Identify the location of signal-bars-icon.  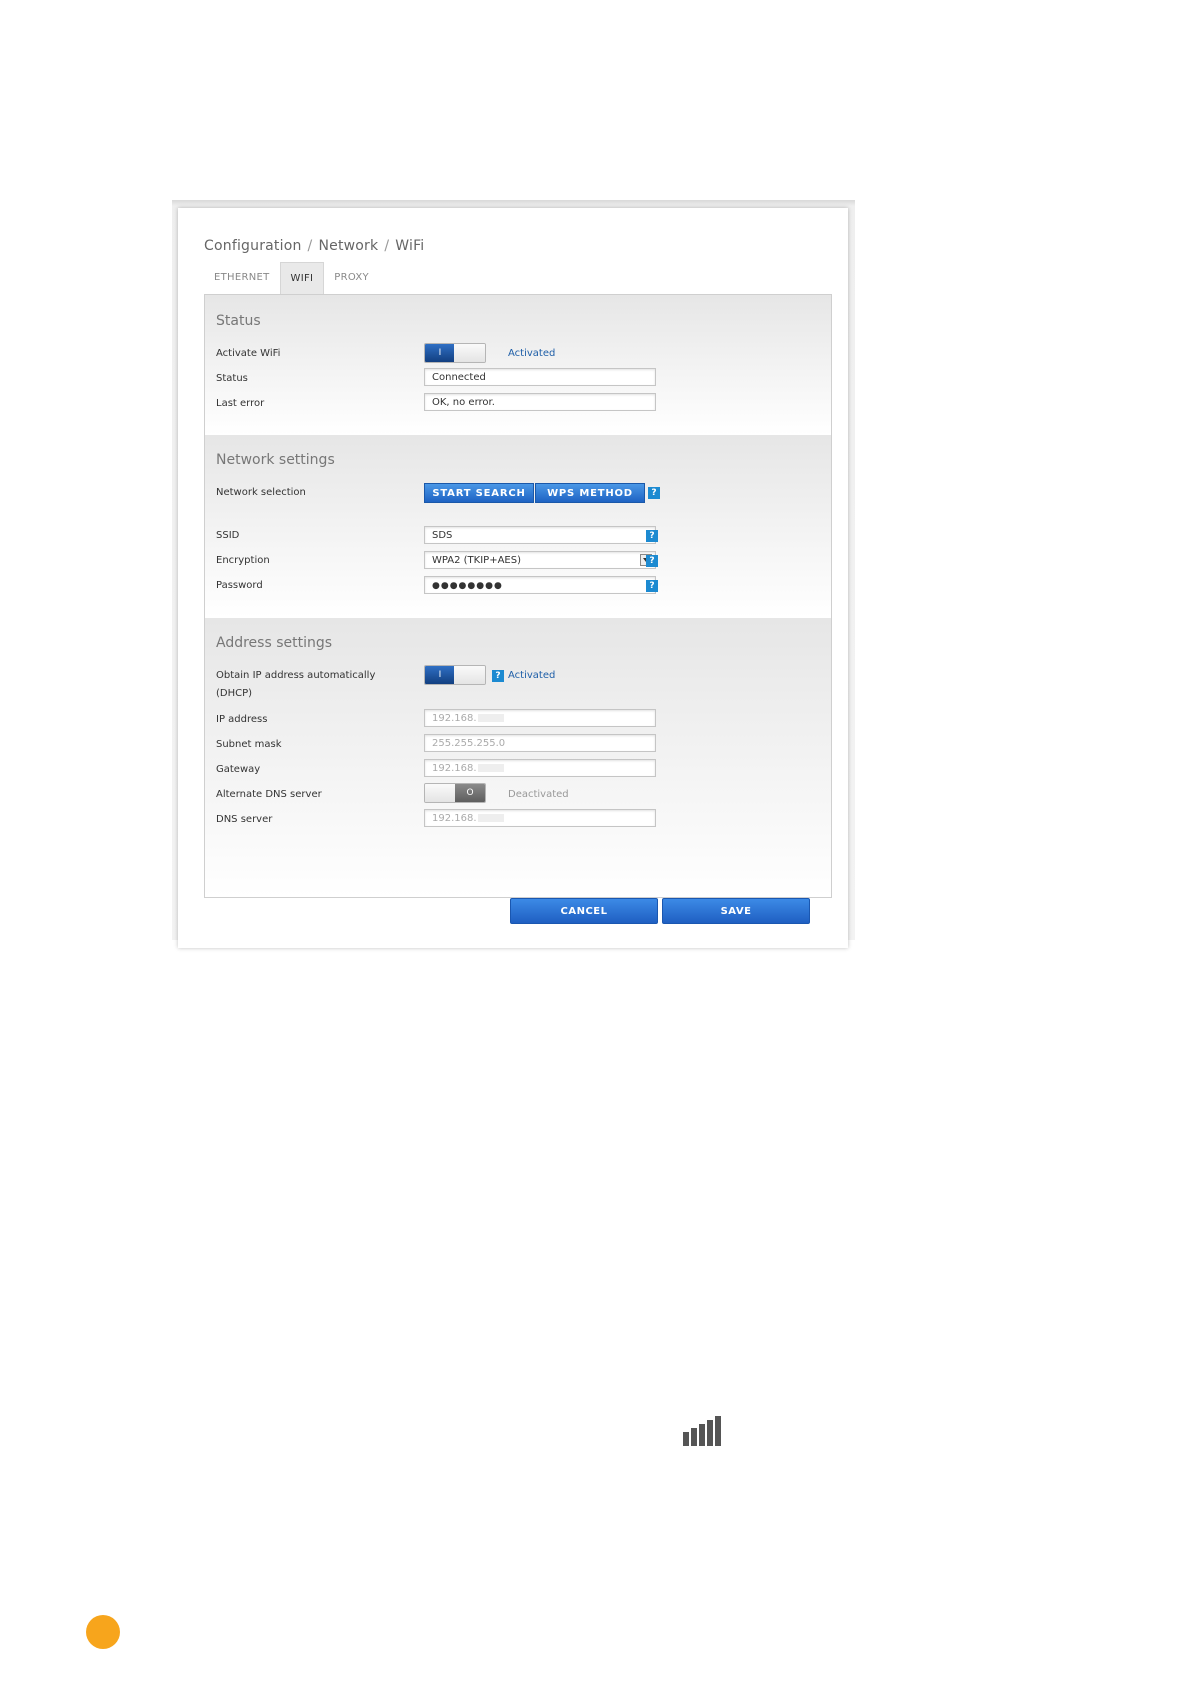
(703, 1431).